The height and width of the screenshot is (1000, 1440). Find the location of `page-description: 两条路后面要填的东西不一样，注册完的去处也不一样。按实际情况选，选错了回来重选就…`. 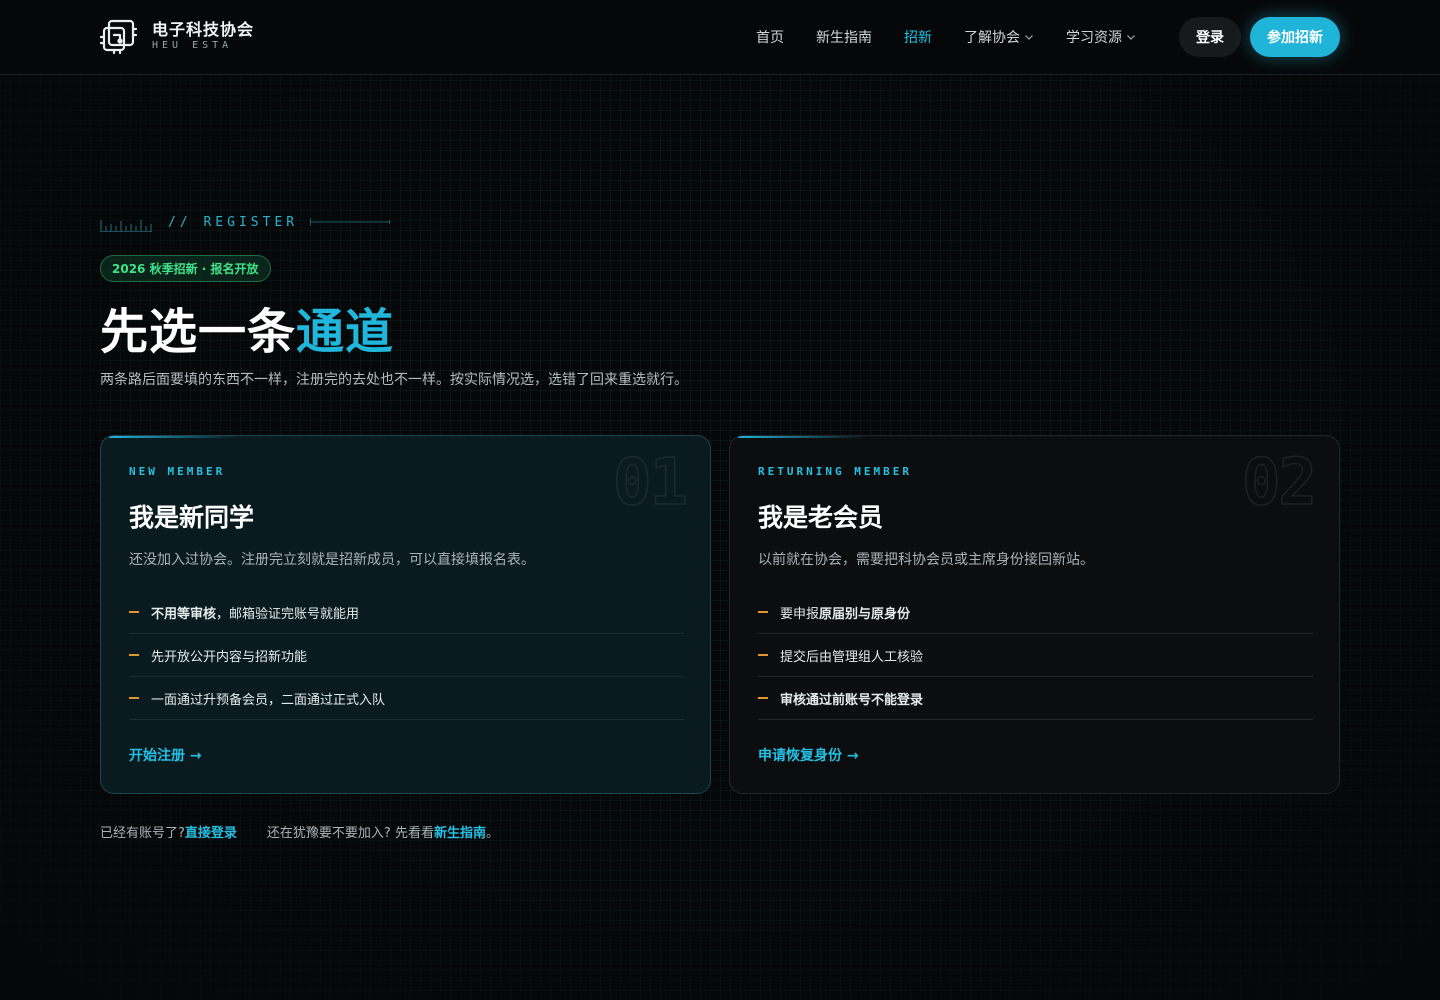

page-description: 两条路后面要填的东西不一样，注册完的去处也不一样。按实际情况选，选错了回来重选就… is located at coordinates (394, 380).